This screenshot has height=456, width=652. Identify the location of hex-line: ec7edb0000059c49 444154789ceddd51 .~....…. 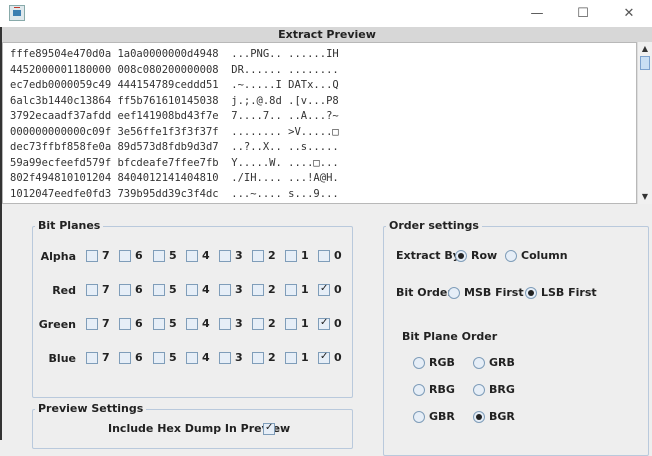
(174, 85).